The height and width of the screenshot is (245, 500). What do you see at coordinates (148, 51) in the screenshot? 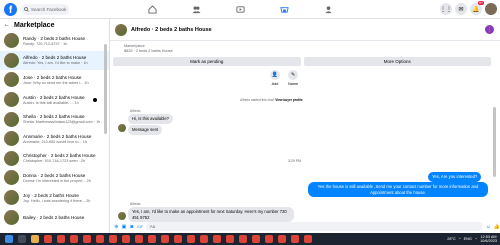
I see `listing-text: $825 · 2 beds 2 baths House` at bounding box center [148, 51].